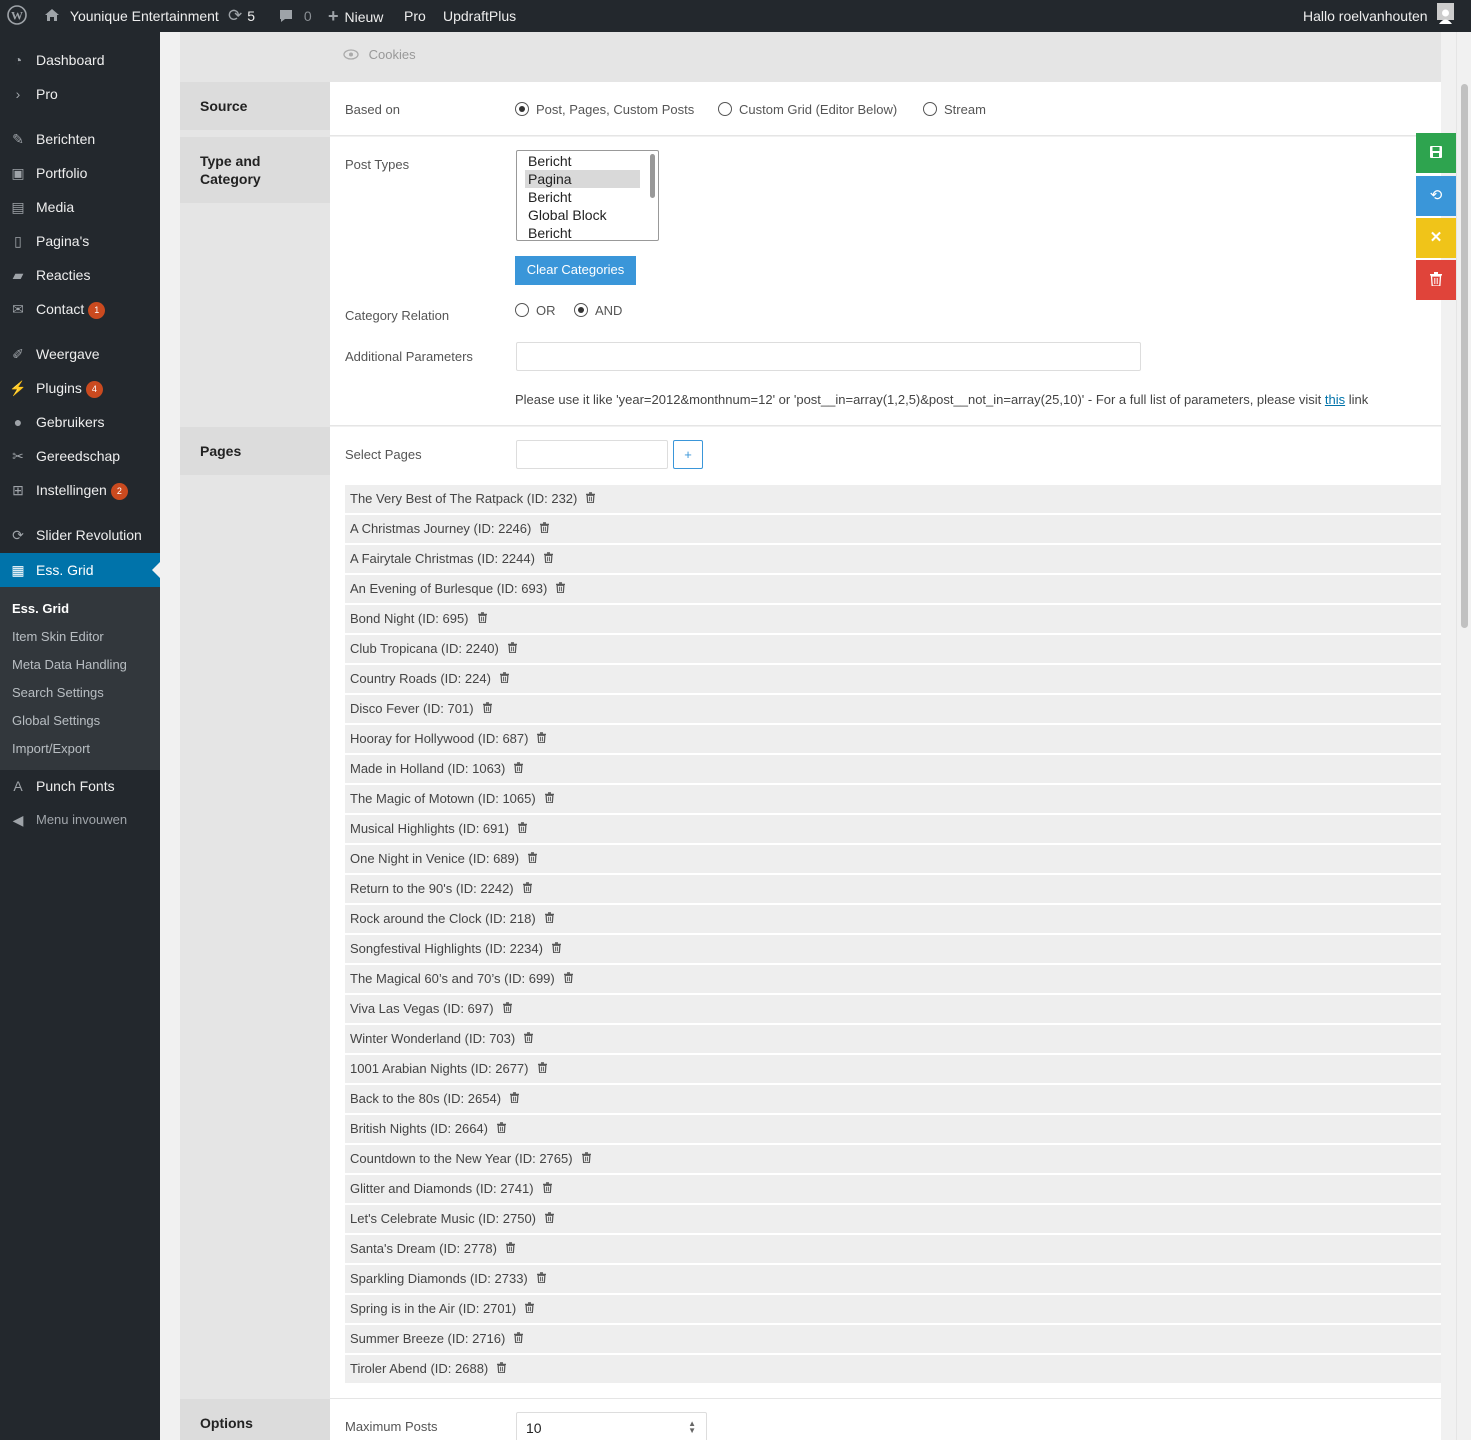  Describe the element at coordinates (893, 679) in the screenshot. I see `selected-page-row: Country Roads (ID: 224)` at that location.